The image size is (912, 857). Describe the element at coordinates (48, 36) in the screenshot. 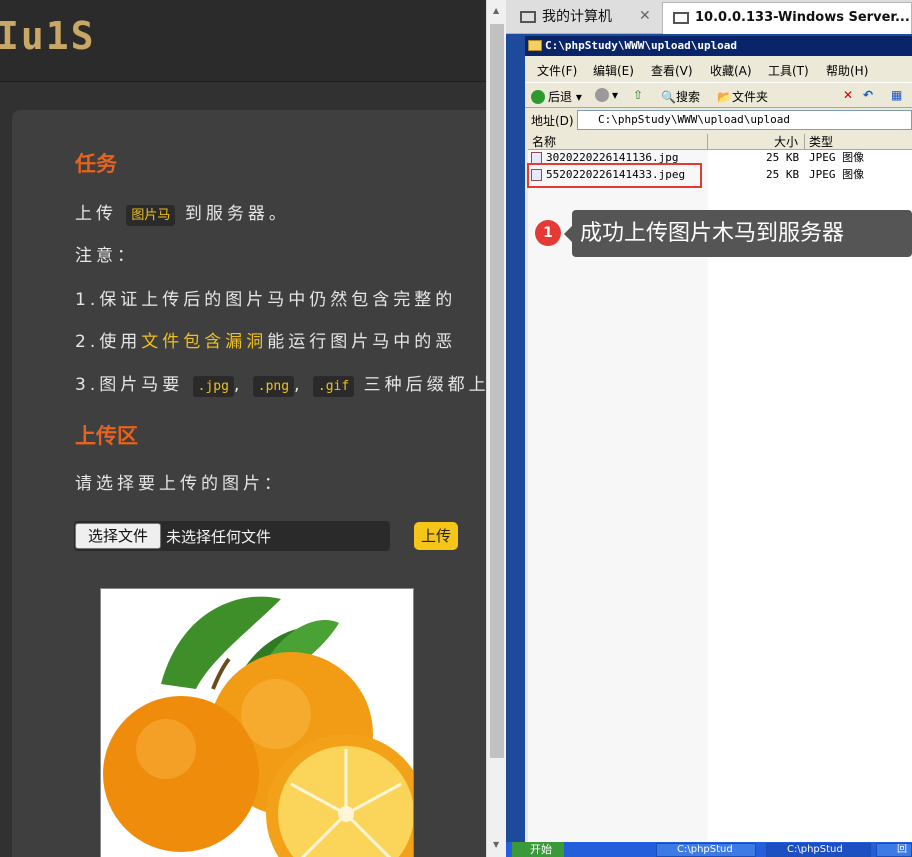

I see `site-logo: Iu1S` at that location.